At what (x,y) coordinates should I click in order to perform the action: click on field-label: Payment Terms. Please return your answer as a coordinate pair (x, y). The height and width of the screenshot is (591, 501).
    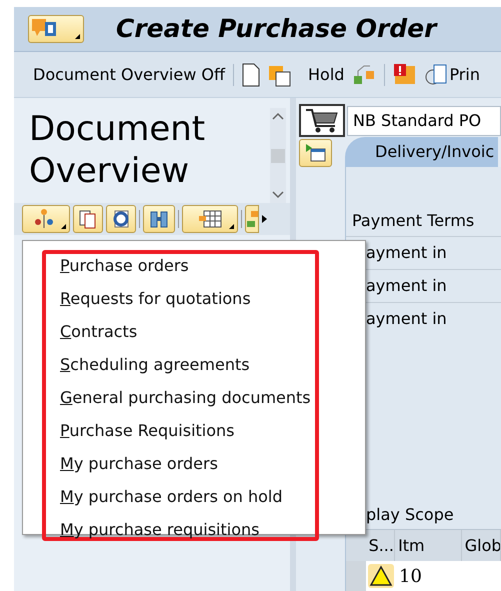
    Looking at the image, I should click on (413, 221).